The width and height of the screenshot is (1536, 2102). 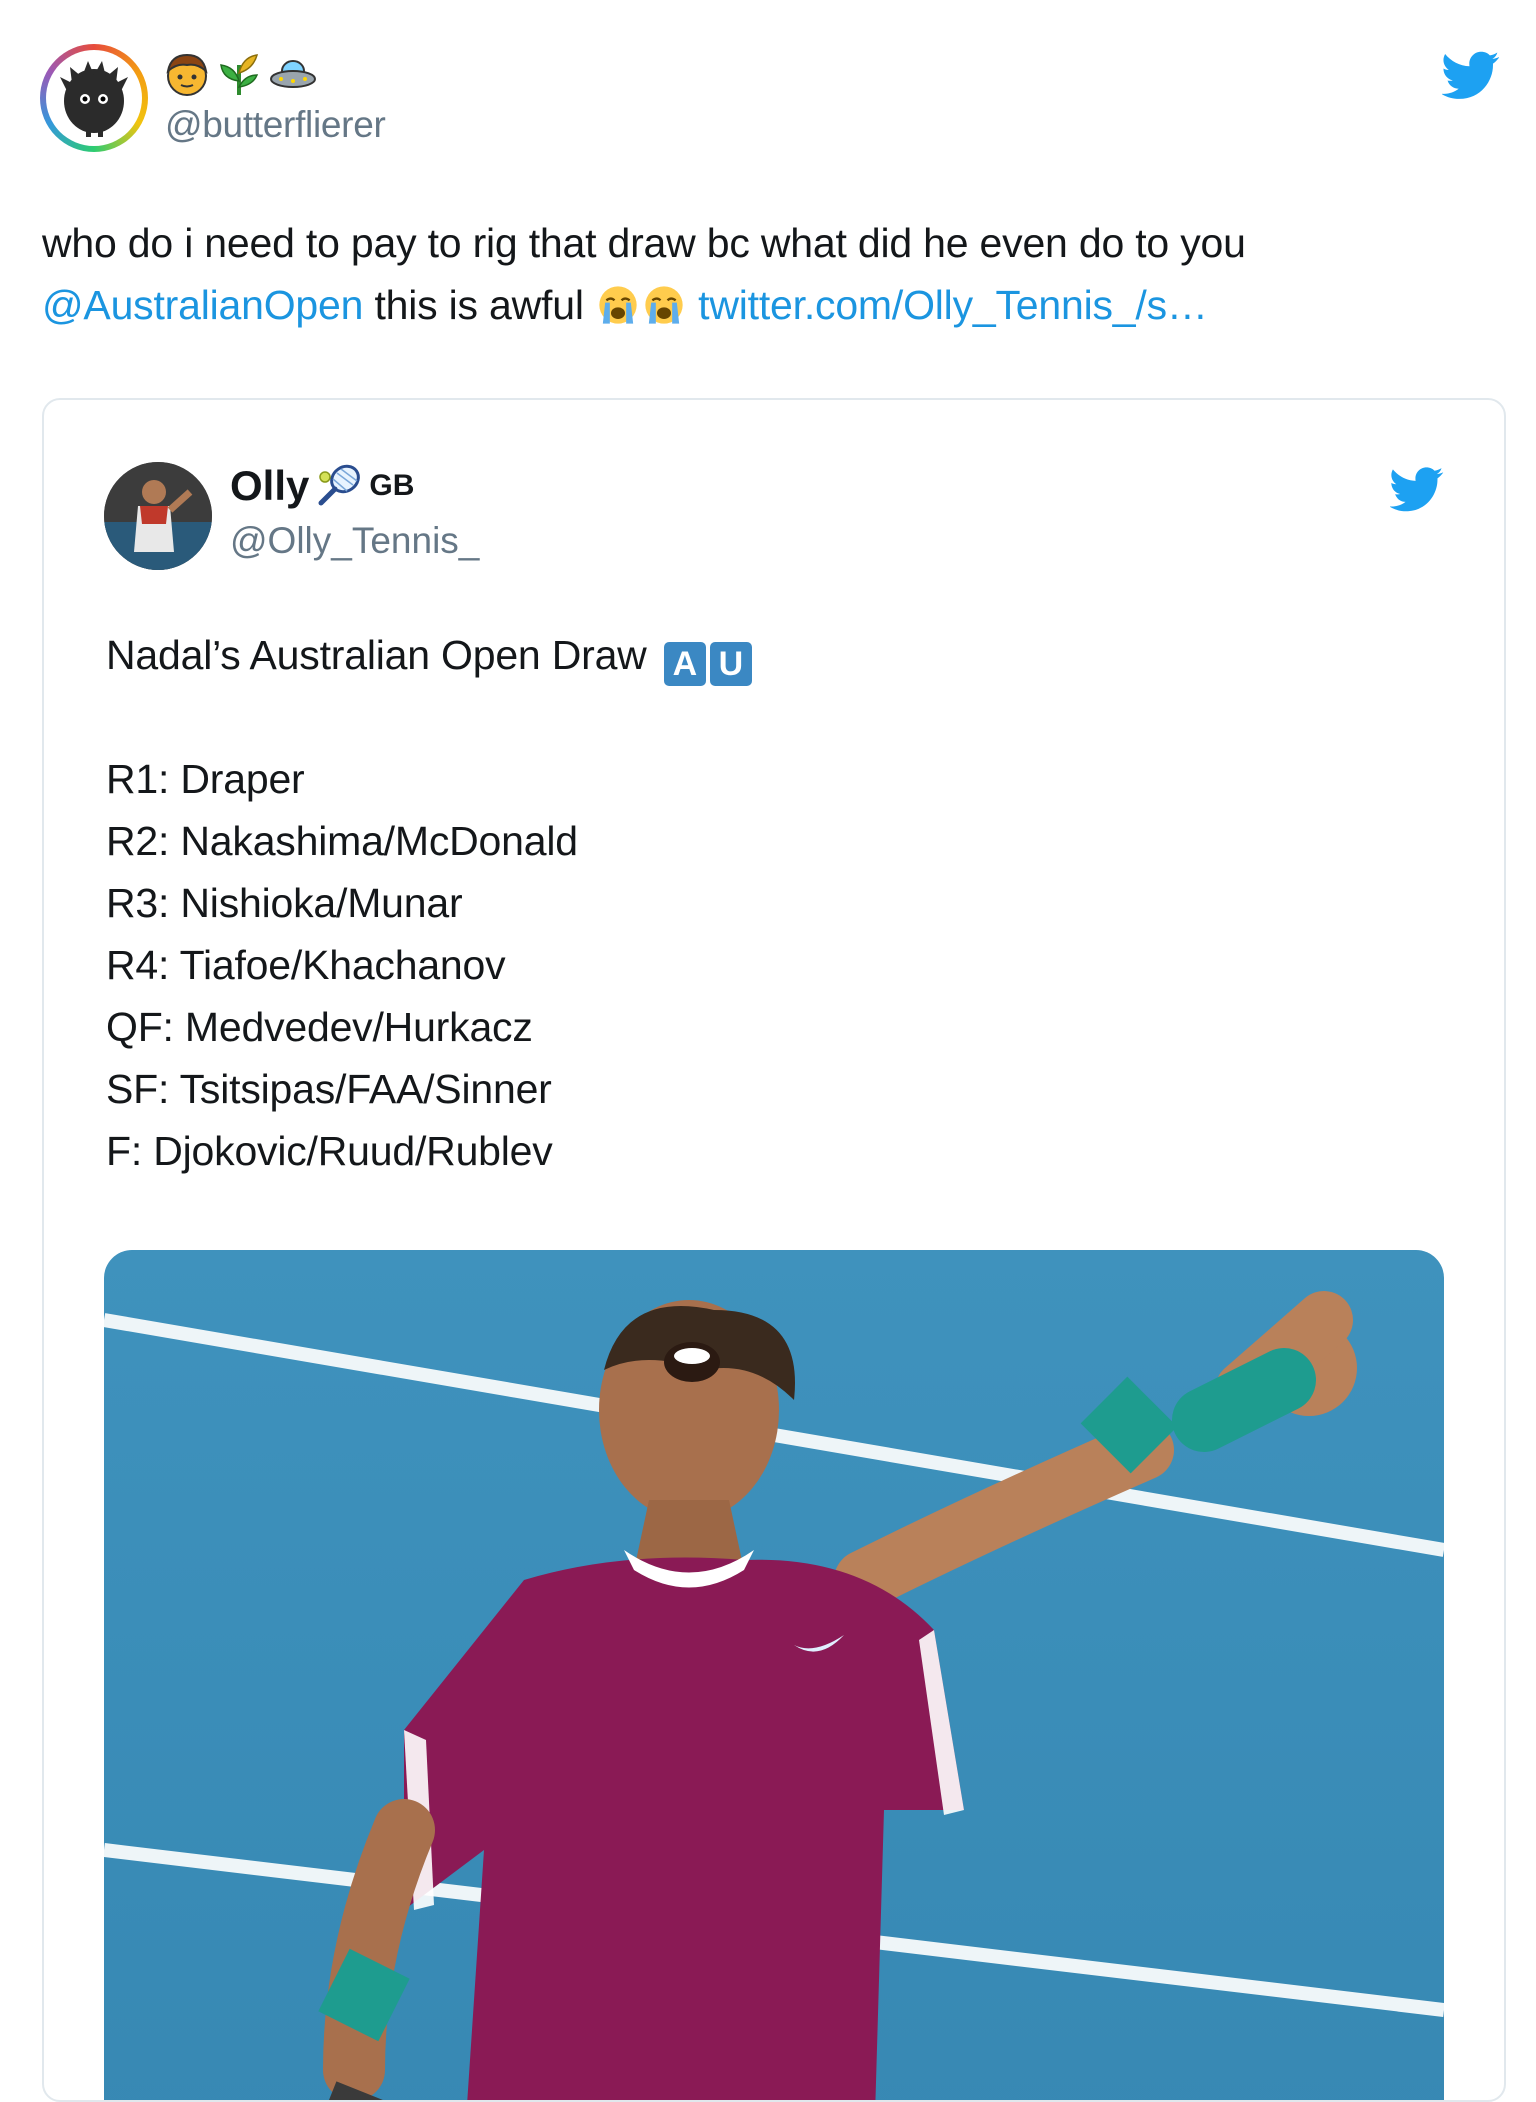 I want to click on draw-round-sf: SF: Tsitsipas/FAA/Sinner, so click(x=329, y=1089).